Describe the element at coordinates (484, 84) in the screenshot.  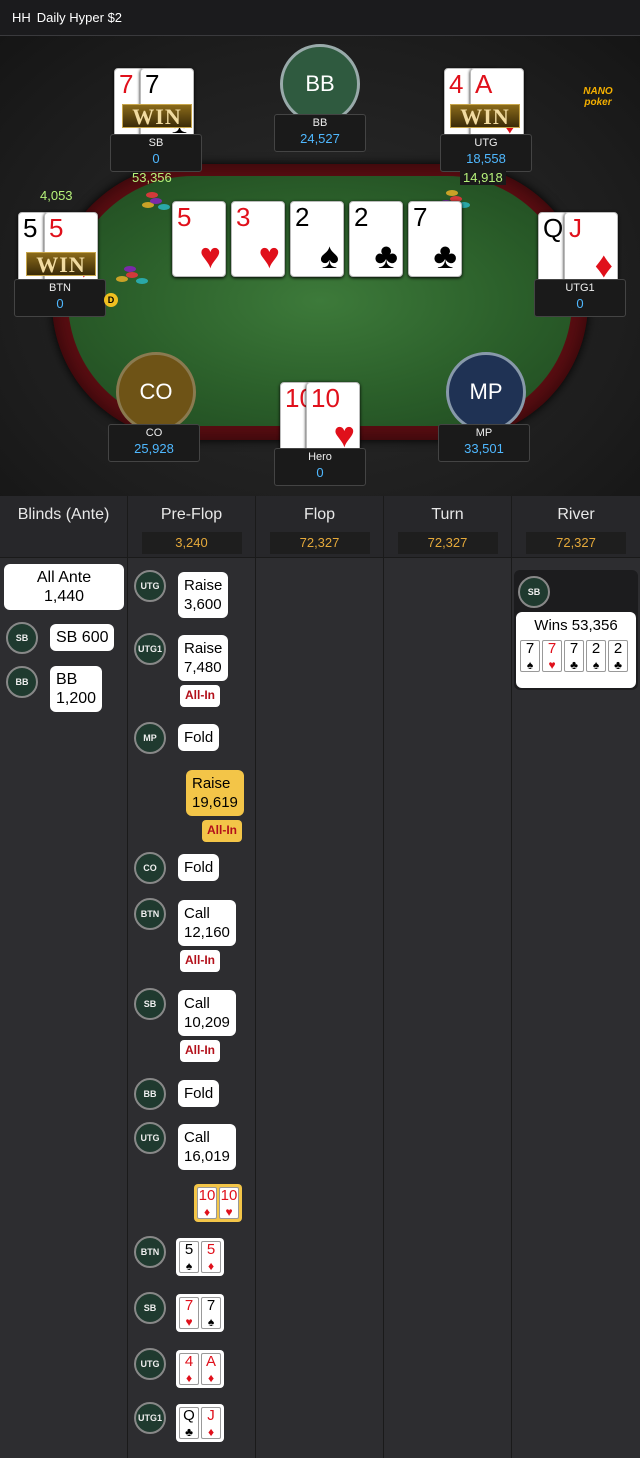
I see `card-rank: A` at that location.